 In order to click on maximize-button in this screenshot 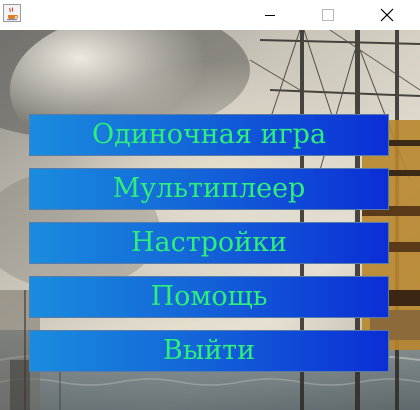, I will do `click(328, 15)`.